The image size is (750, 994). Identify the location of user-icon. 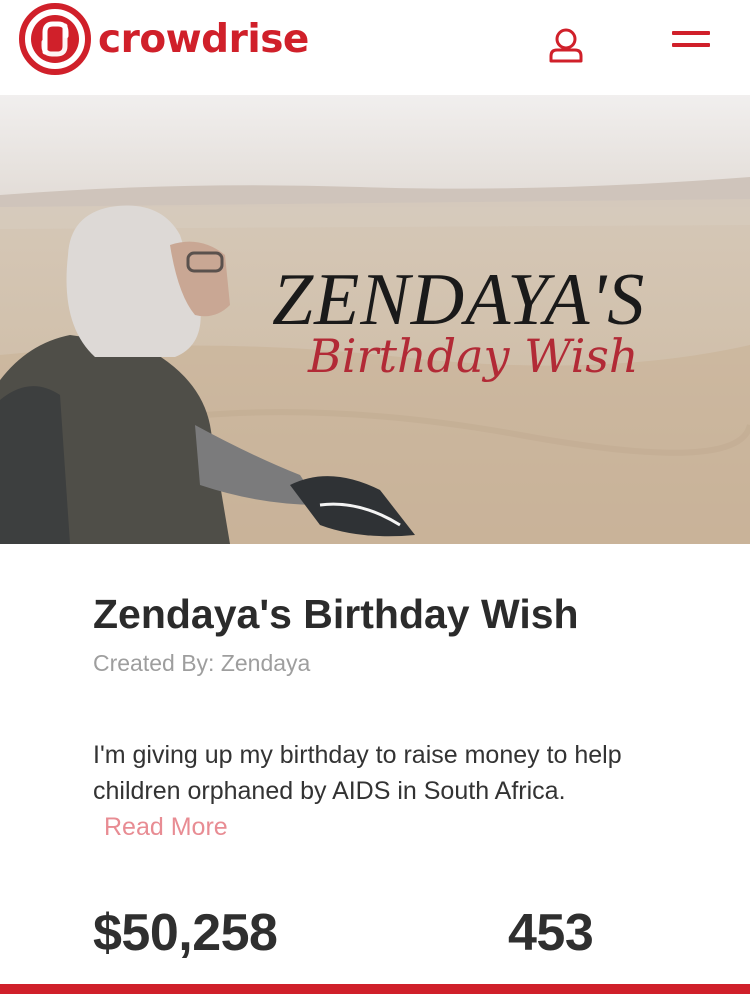
(566, 45).